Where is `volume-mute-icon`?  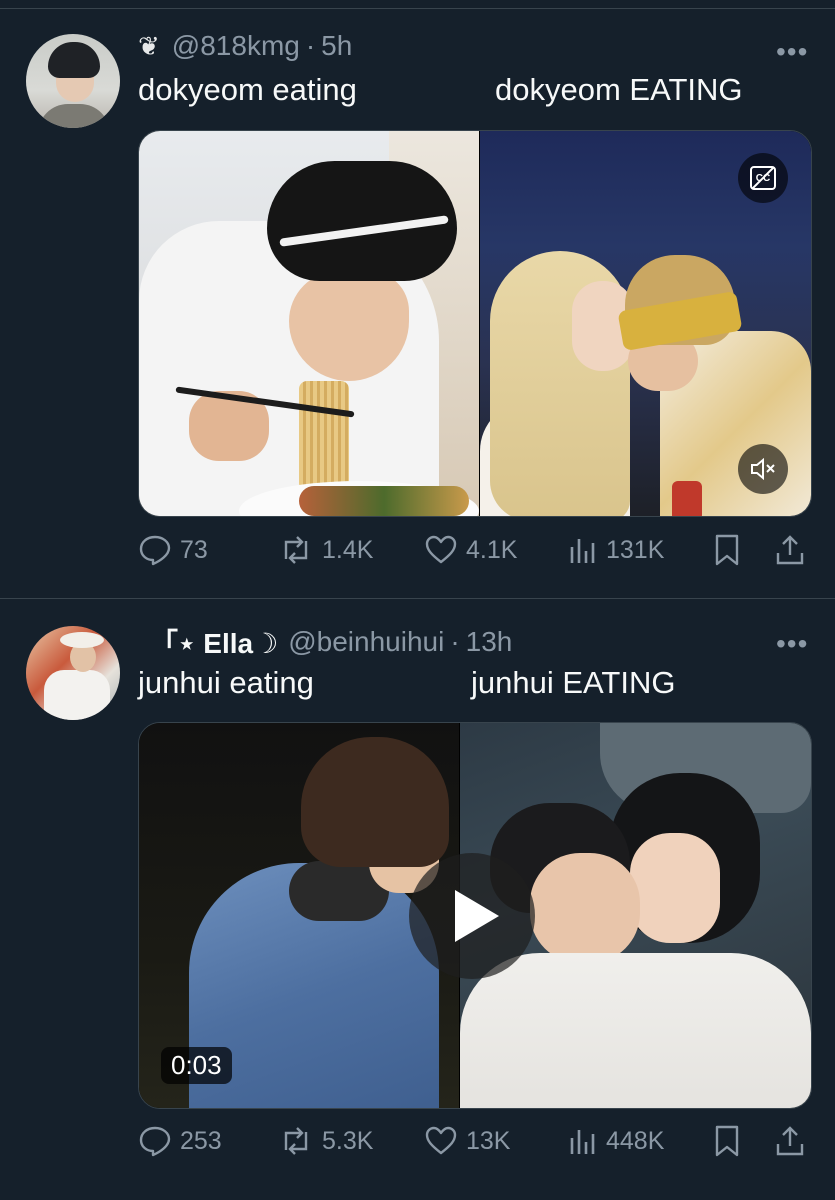 volume-mute-icon is located at coordinates (763, 469).